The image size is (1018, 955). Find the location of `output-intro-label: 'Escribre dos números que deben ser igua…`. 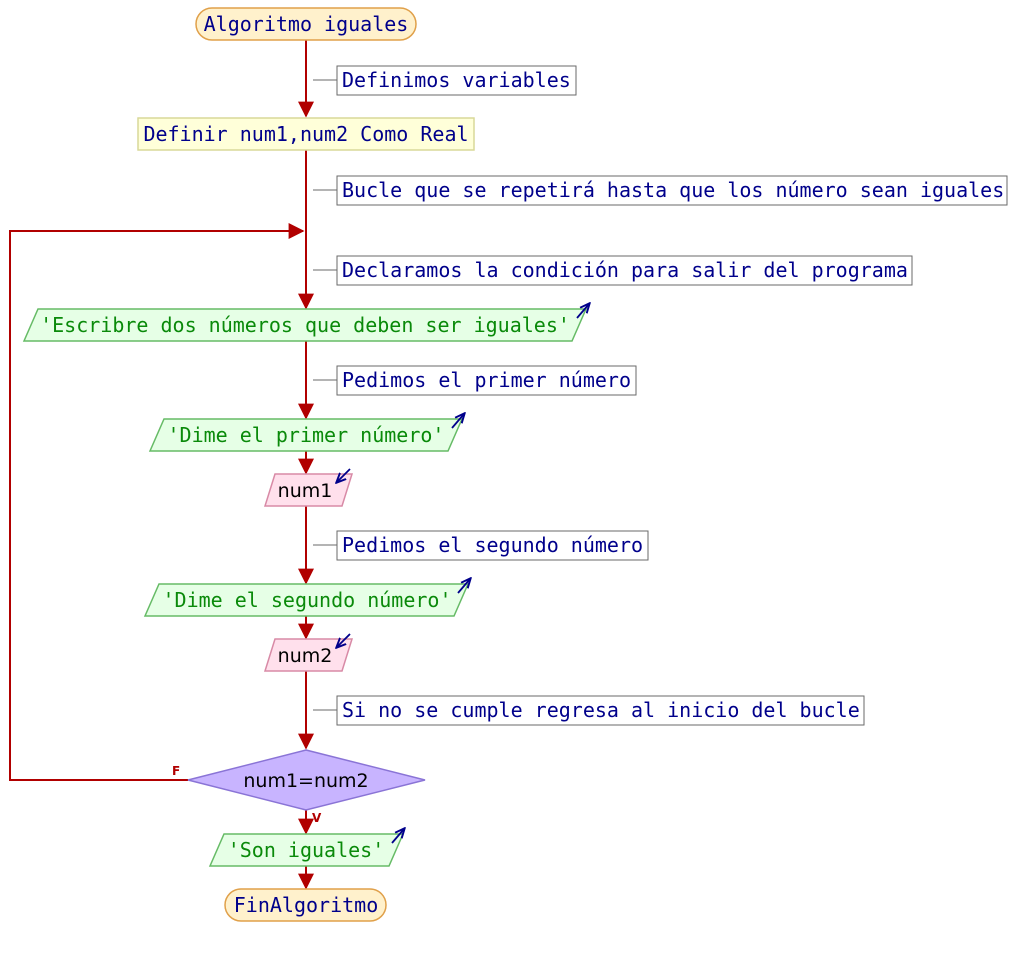

output-intro-label: 'Escribre dos números que deben ser igua… is located at coordinates (305, 325).